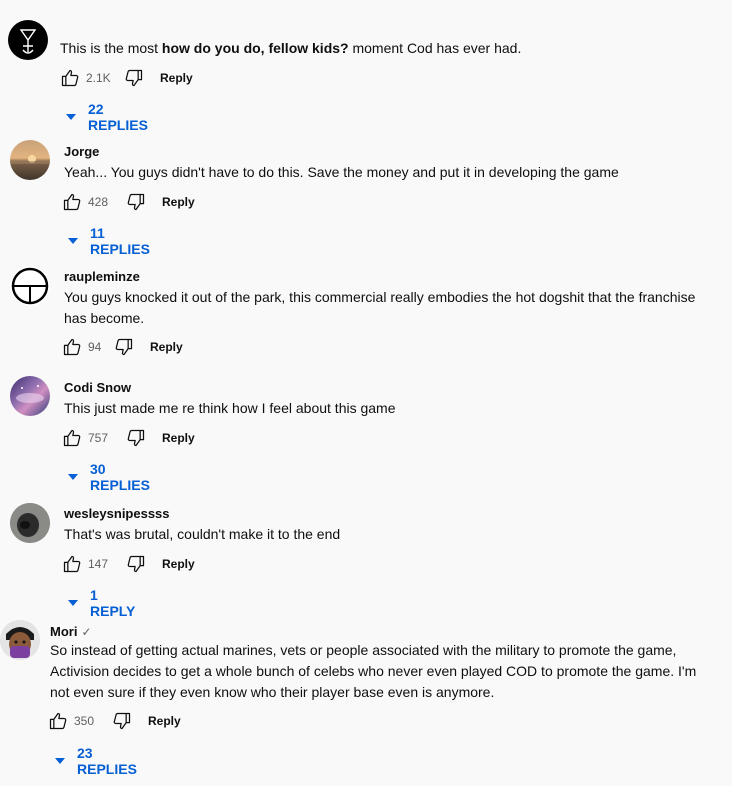 This screenshot has height=786, width=732. What do you see at coordinates (81, 151) in the screenshot?
I see `comment-author: Jorge` at bounding box center [81, 151].